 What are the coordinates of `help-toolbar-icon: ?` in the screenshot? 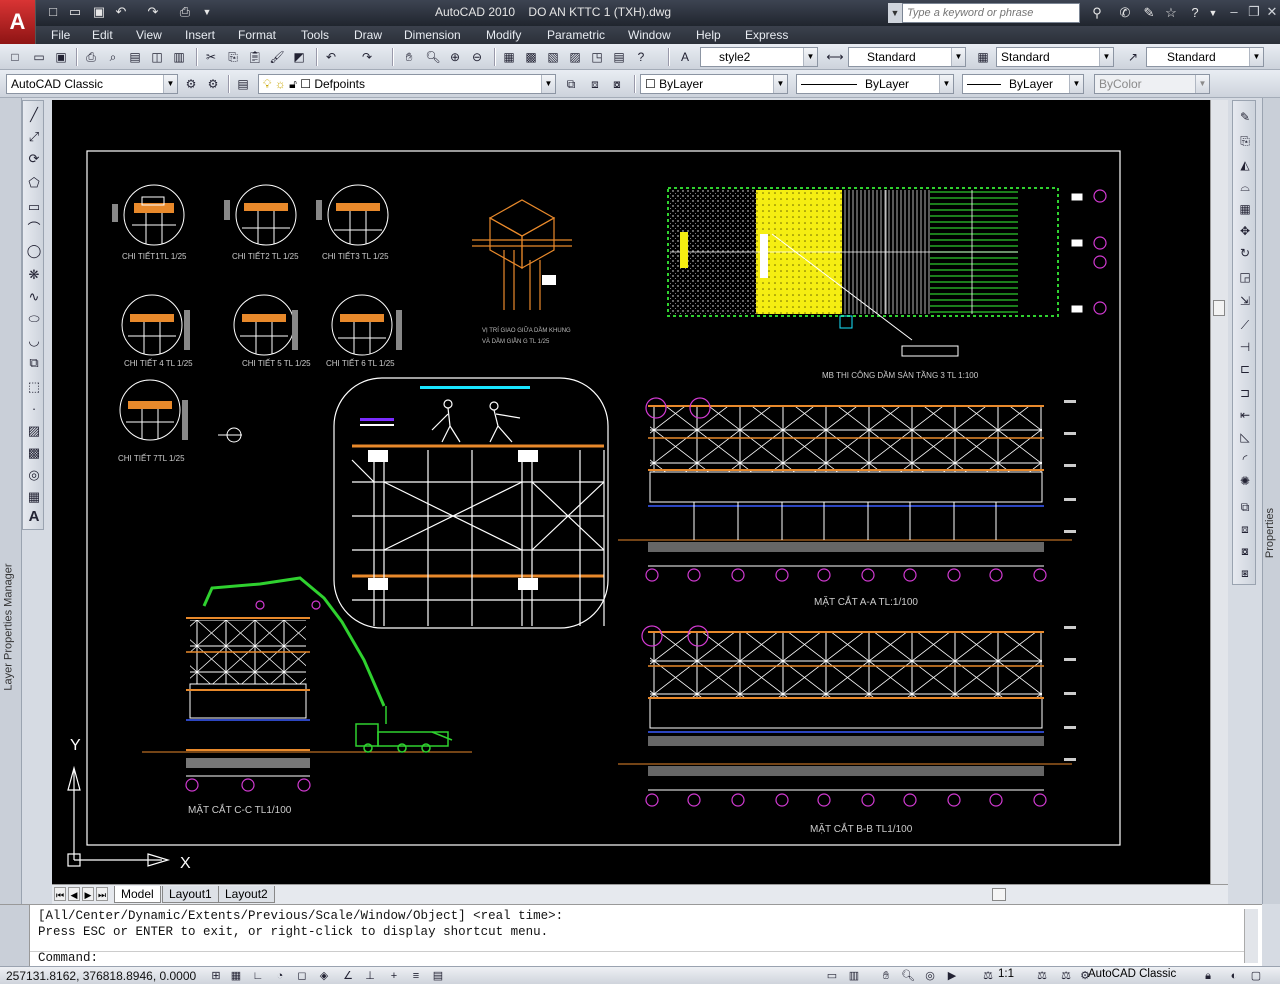 It's located at (641, 57).